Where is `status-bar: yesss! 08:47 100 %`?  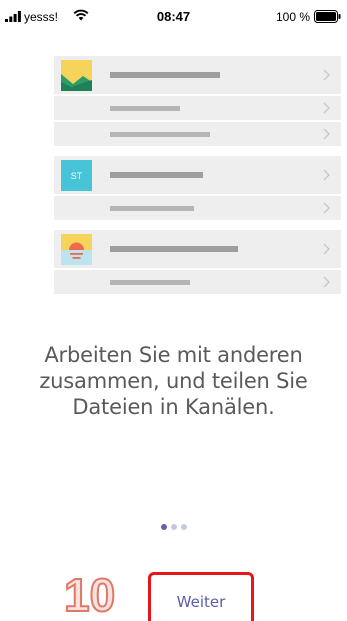
status-bar: yesss! 08:47 100 % is located at coordinates (173, 17).